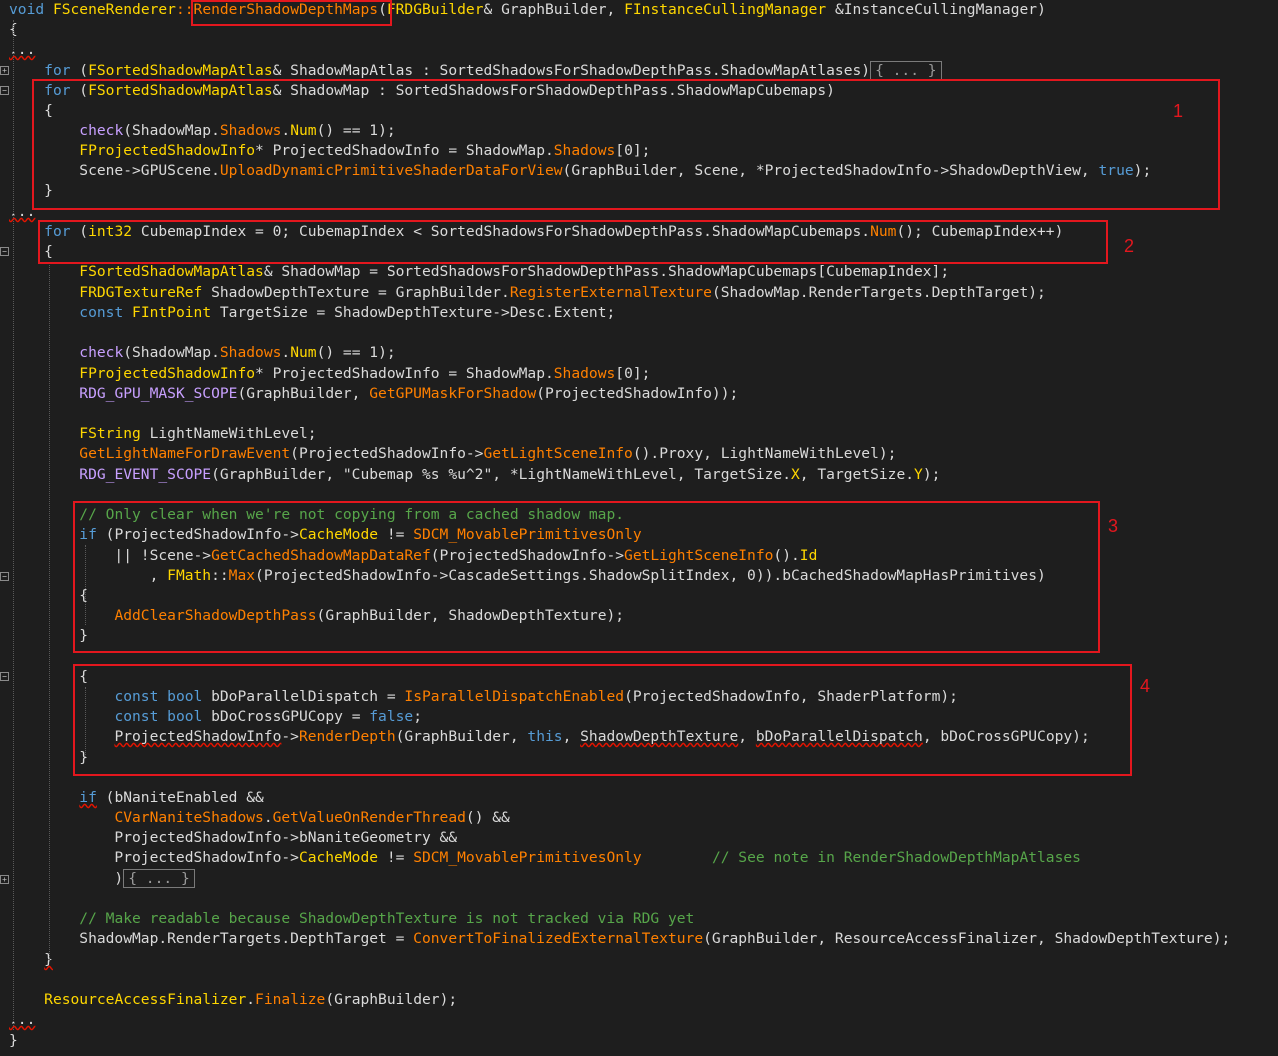 The width and height of the screenshot is (1278, 1056). What do you see at coordinates (1113, 526) in the screenshot?
I see `annotation-label-3: 3` at bounding box center [1113, 526].